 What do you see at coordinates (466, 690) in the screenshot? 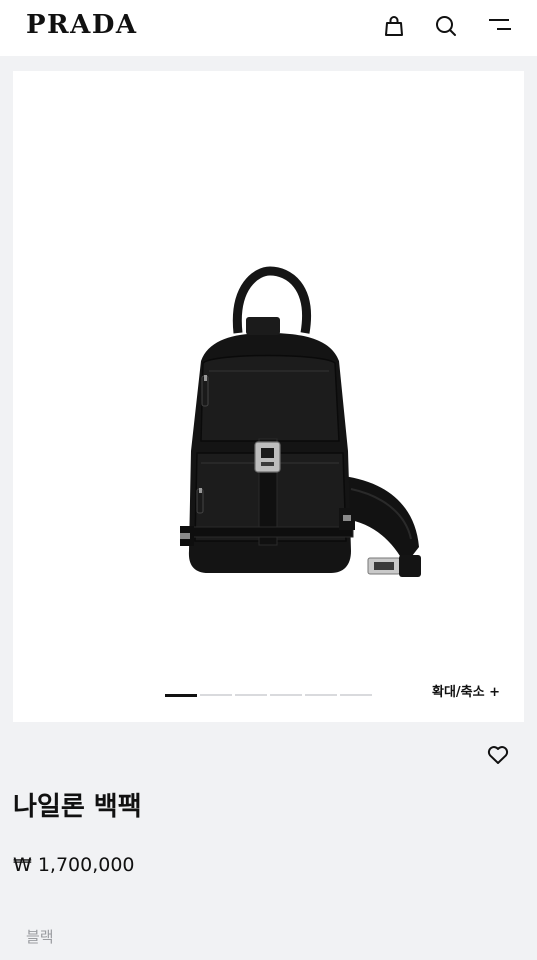
I see `zoom-button: 확대/축소 +` at bounding box center [466, 690].